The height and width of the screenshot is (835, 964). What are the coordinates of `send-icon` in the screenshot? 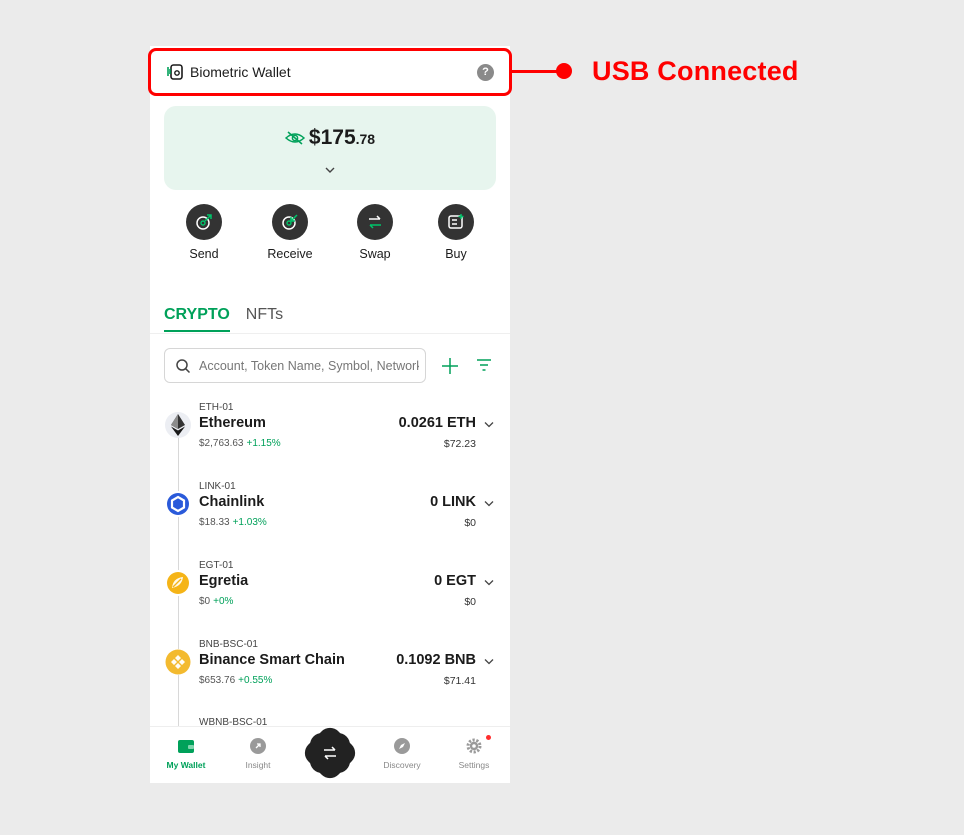 It's located at (204, 222).